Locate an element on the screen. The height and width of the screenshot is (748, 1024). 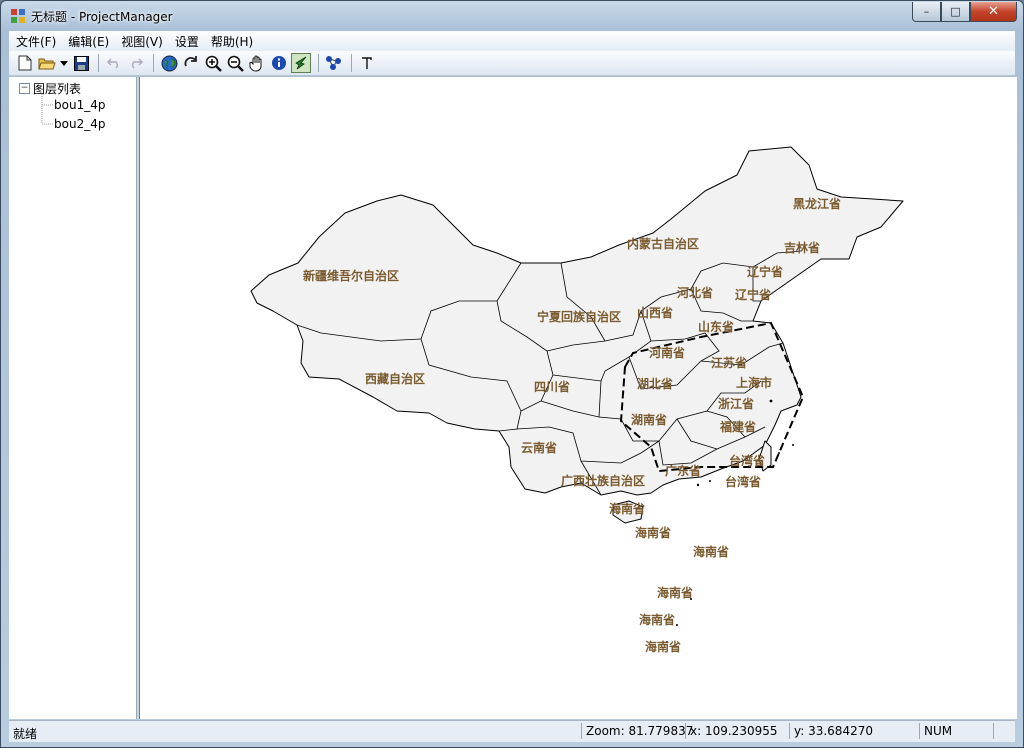
toolbar is located at coordinates (512, 63).